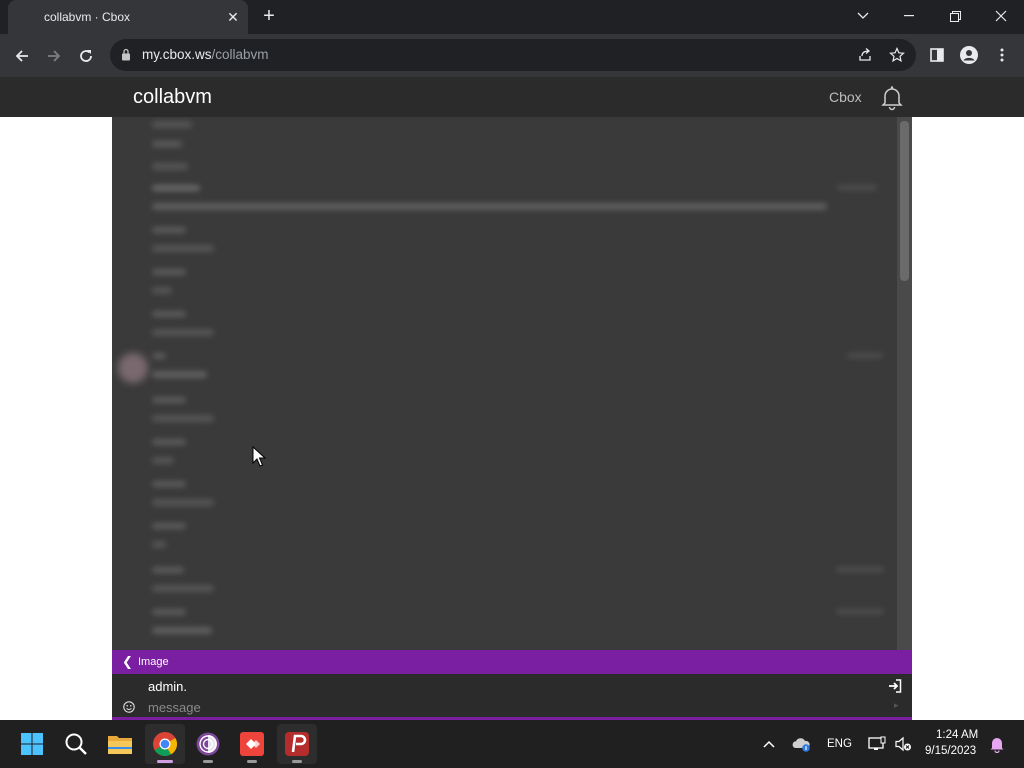  I want to click on scroll-thumb, so click(904, 201).